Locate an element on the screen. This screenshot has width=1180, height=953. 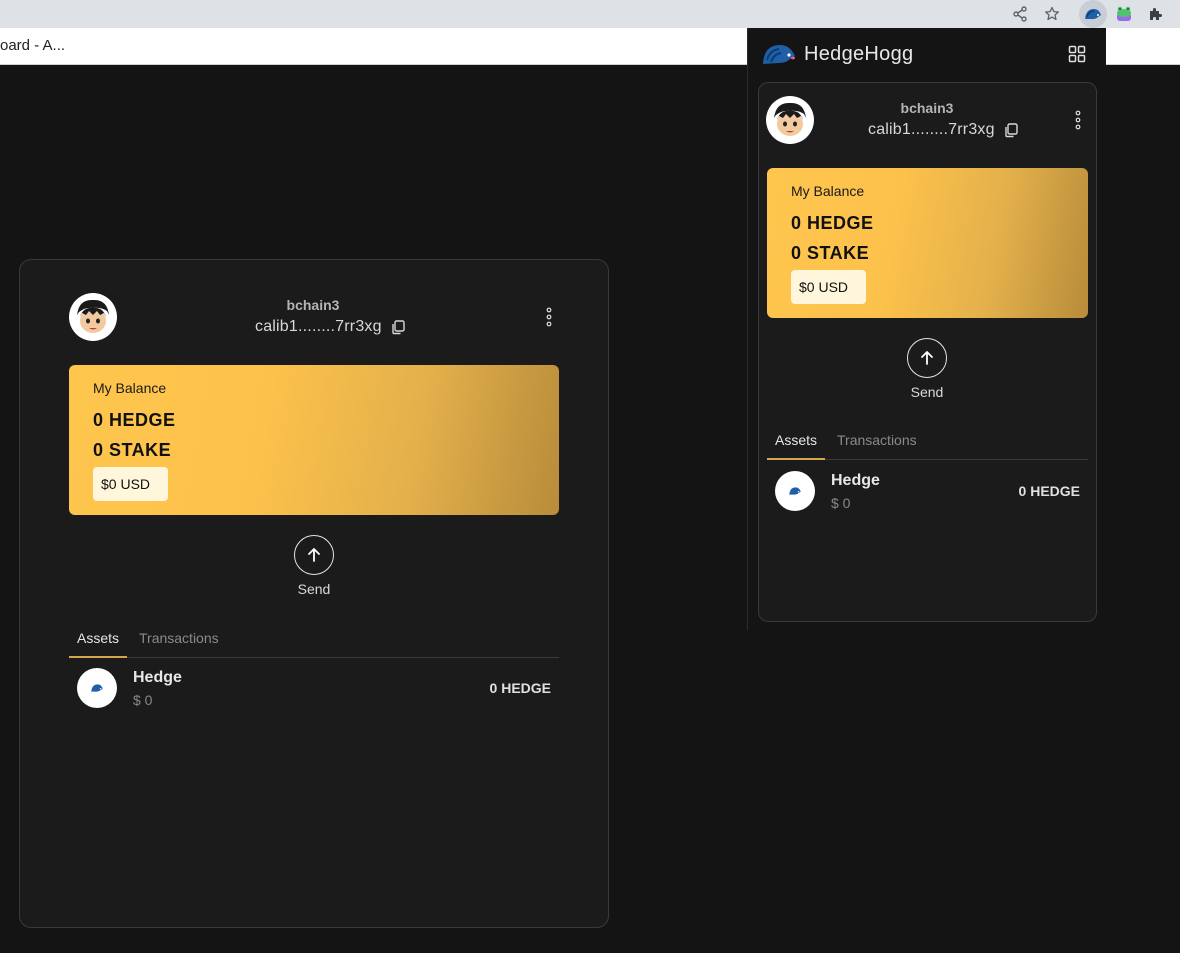
popup-usd-value-badge: $0 USD is located at coordinates (828, 287).